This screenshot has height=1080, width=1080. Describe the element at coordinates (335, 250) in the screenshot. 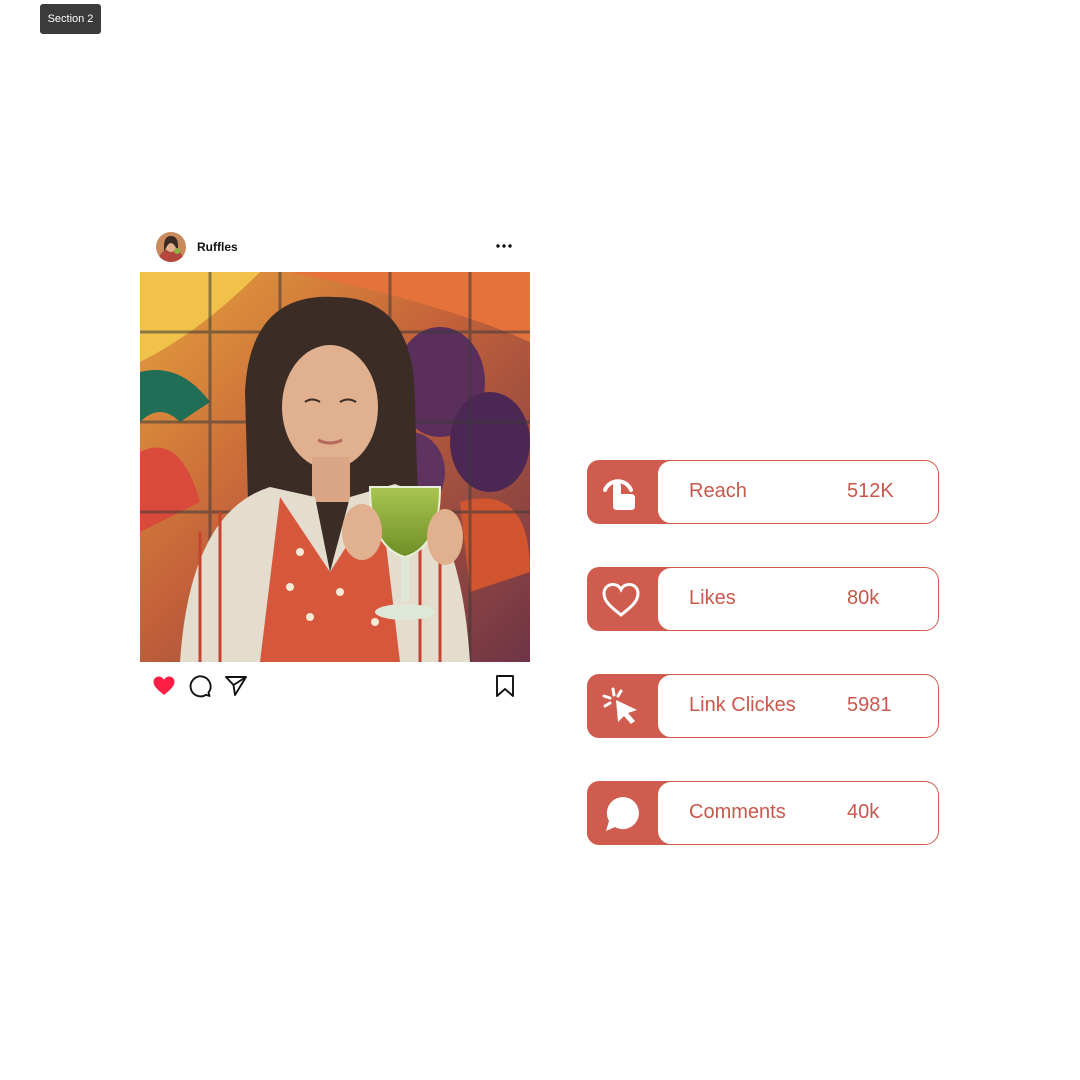

I see `post-header: Ruffles` at that location.